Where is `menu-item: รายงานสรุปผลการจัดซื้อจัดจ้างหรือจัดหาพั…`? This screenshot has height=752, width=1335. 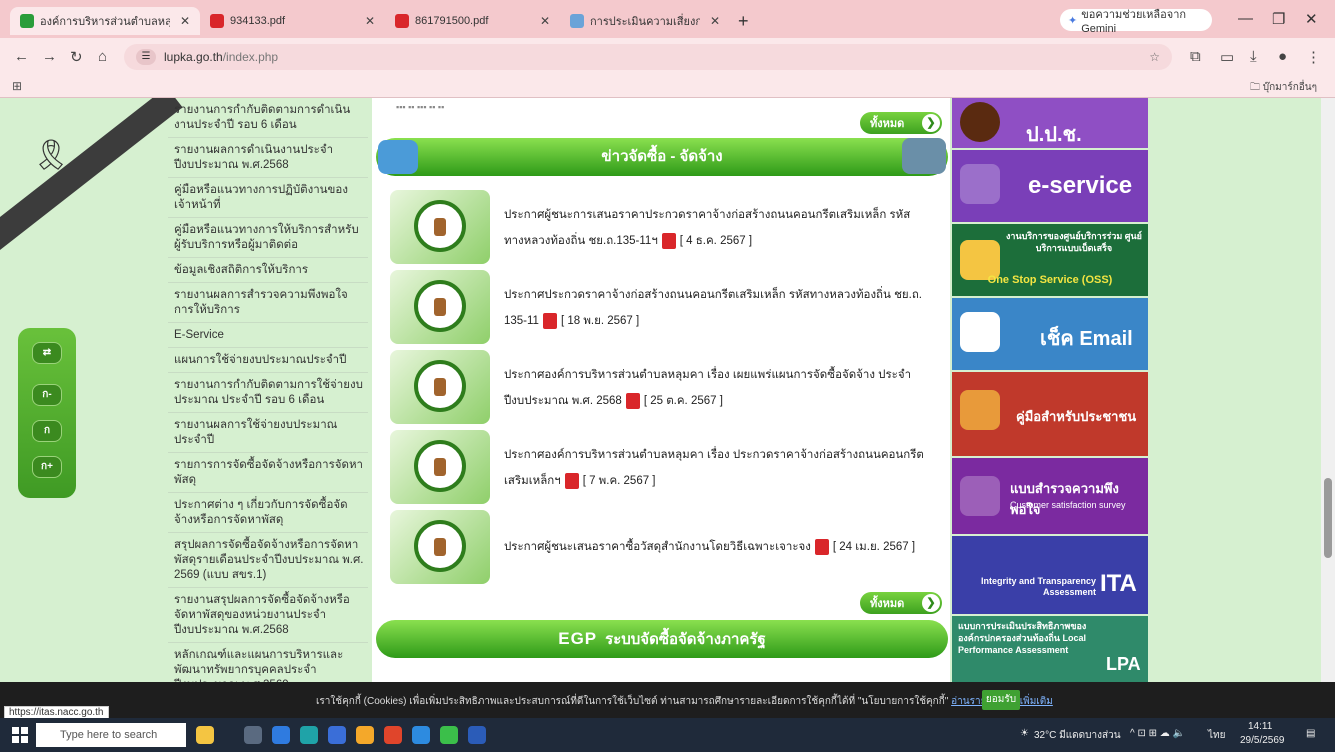 menu-item: รายงานสรุปผลการจัดซื้อจัดจ้างหรือจัดหาพั… is located at coordinates (268, 615).